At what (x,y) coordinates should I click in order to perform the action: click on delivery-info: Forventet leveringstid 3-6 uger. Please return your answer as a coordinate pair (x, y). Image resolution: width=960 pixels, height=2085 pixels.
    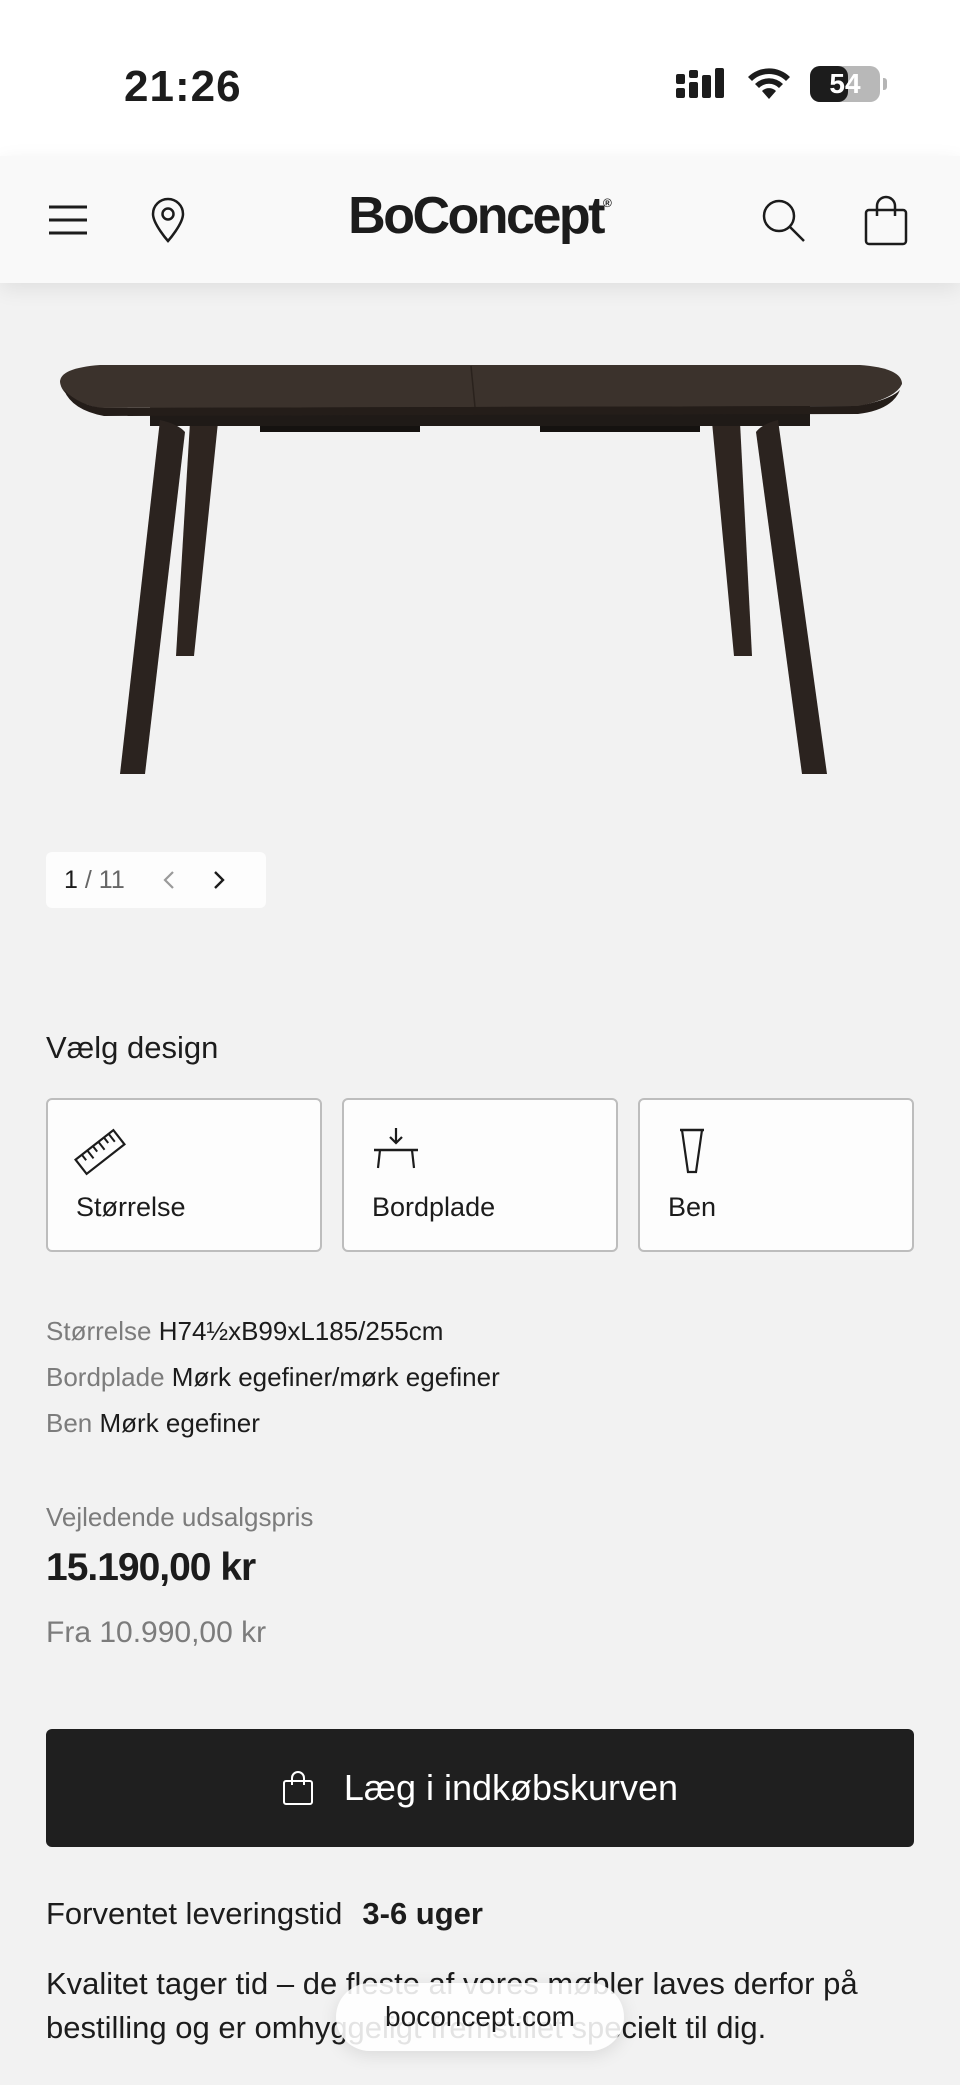
    Looking at the image, I should click on (264, 1914).